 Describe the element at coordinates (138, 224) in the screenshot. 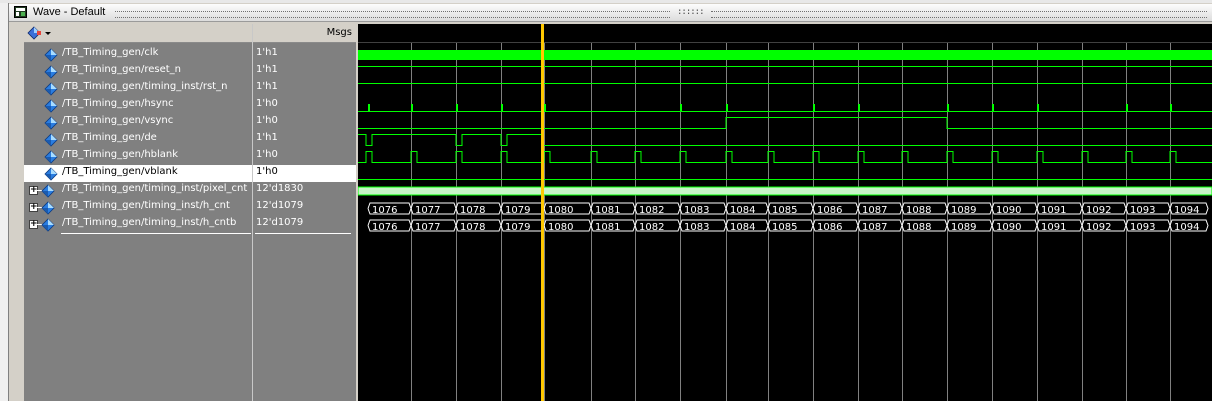

I see `signal-row: +/TB_Timing_gen/timing_inst/h_cntb` at that location.